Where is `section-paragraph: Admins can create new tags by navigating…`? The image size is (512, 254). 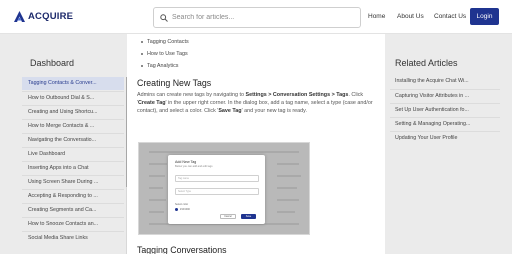
section-paragraph: Admins can create new tags by navigating… is located at coordinates (259, 103).